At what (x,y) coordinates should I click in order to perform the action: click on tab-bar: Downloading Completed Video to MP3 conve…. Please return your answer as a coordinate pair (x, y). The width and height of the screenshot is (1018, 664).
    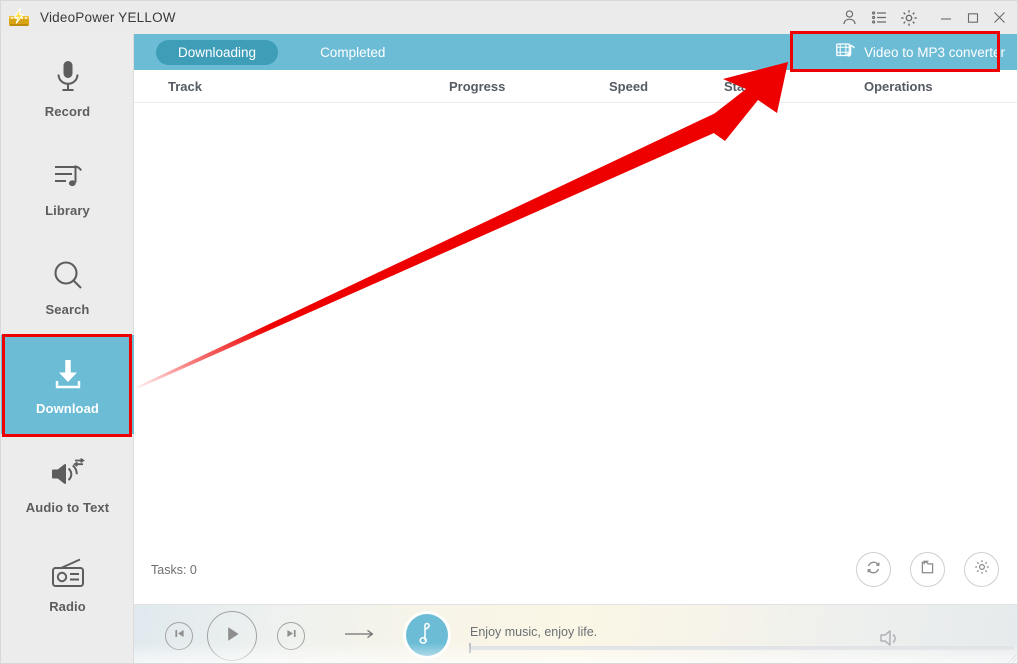
    Looking at the image, I should click on (575, 52).